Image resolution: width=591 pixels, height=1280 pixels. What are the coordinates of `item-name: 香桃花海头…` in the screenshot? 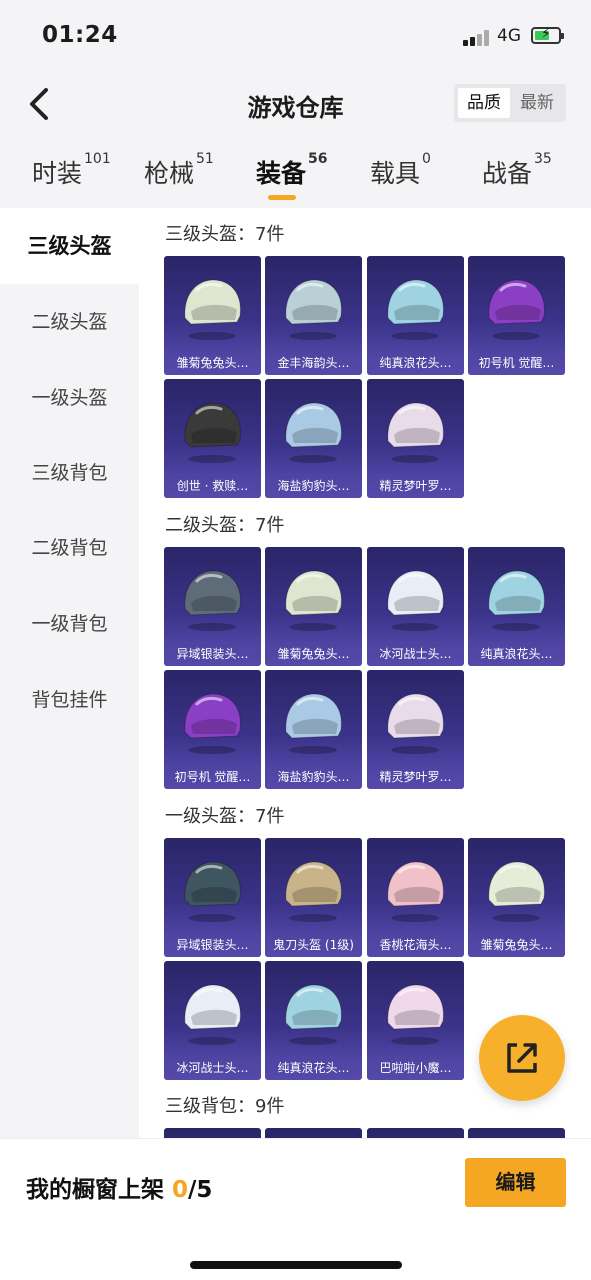 It's located at (415, 945).